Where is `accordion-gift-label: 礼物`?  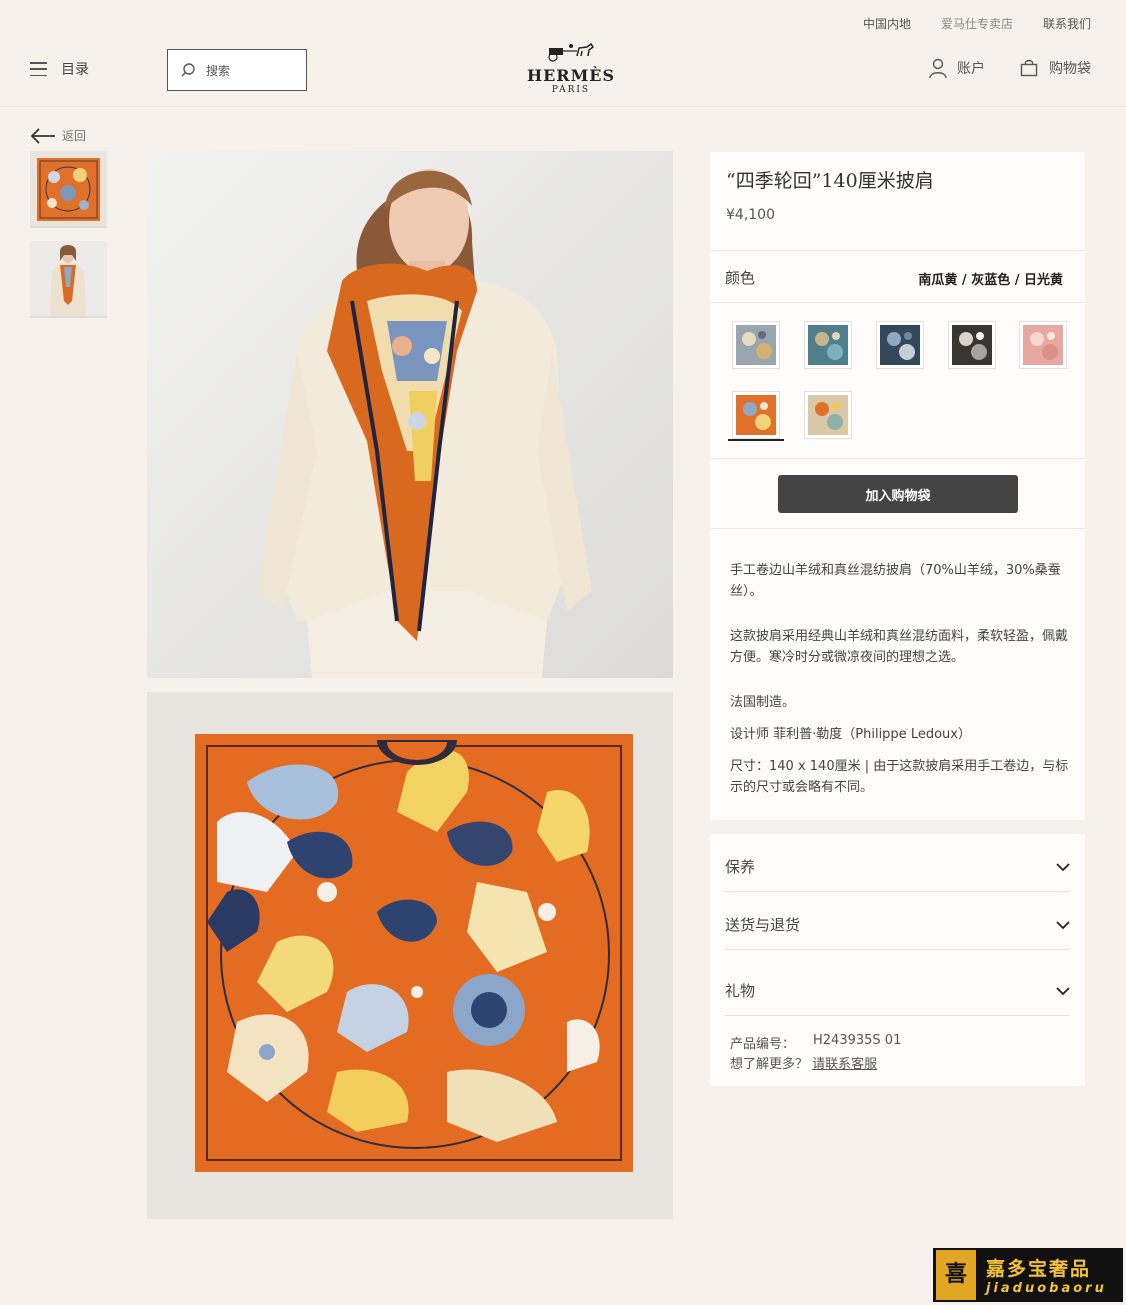 accordion-gift-label: 礼物 is located at coordinates (740, 991).